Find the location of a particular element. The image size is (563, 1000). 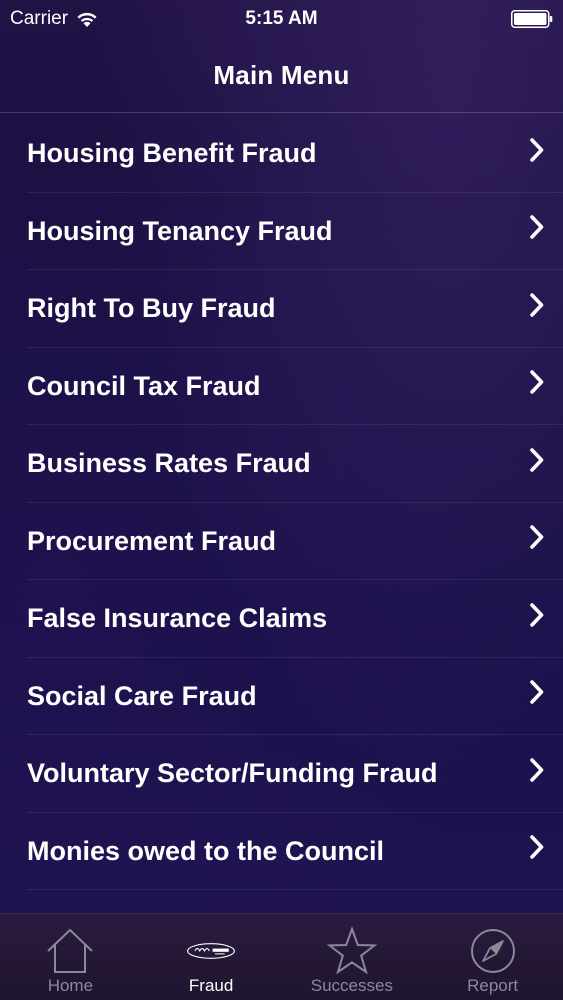

battery-icon is located at coordinates (532, 19).